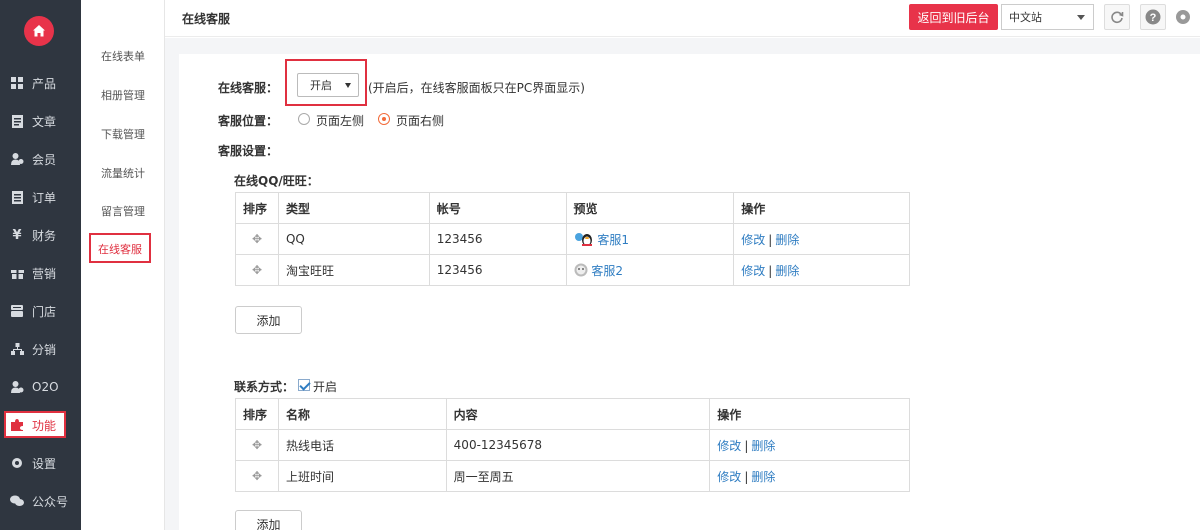 This screenshot has height=530, width=1200. Describe the element at coordinates (304, 385) in the screenshot. I see `contact-enabled-checkbox` at that location.